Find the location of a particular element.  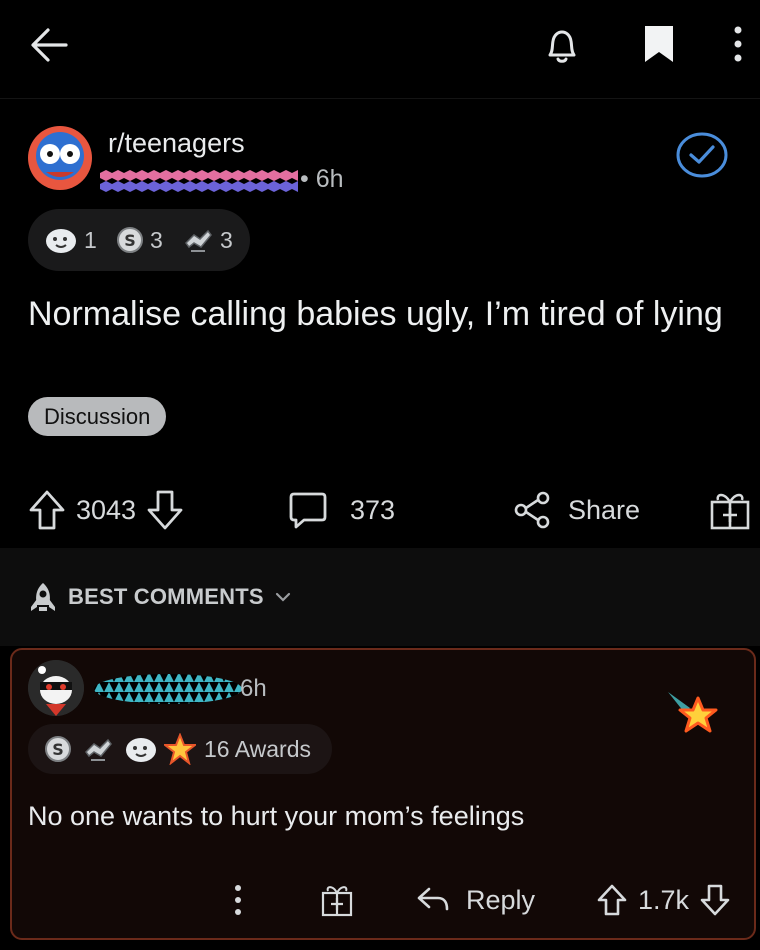

sort-label: BEST COMMENTS is located at coordinates (166, 596).